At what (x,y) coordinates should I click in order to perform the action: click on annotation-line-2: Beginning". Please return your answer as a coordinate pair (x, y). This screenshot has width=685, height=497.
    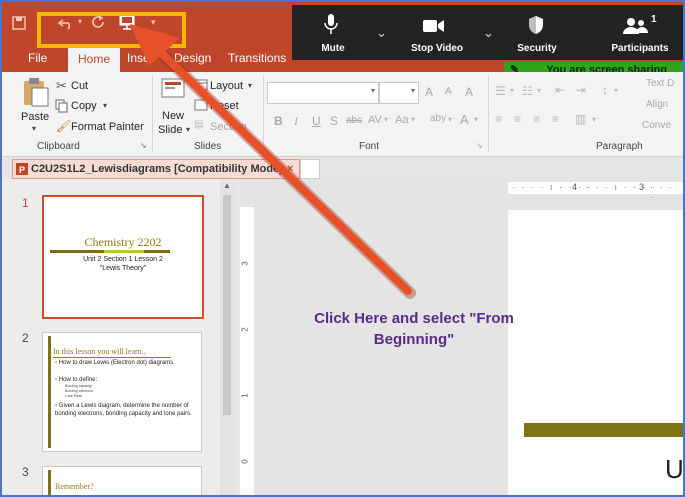
    Looking at the image, I should click on (414, 339).